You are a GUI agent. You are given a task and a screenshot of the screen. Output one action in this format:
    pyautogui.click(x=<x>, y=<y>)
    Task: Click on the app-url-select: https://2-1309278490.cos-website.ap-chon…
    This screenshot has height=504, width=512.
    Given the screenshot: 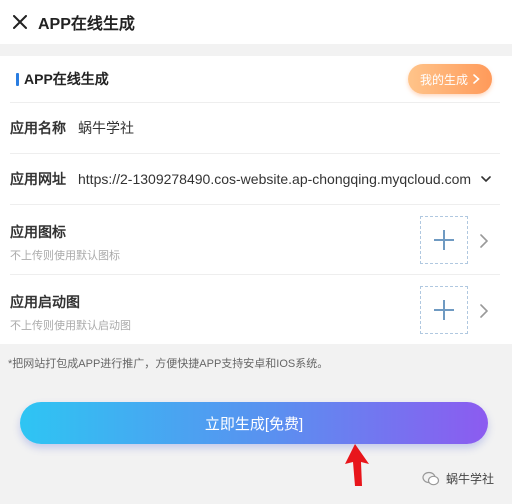 What is the action you would take?
    pyautogui.click(x=284, y=179)
    